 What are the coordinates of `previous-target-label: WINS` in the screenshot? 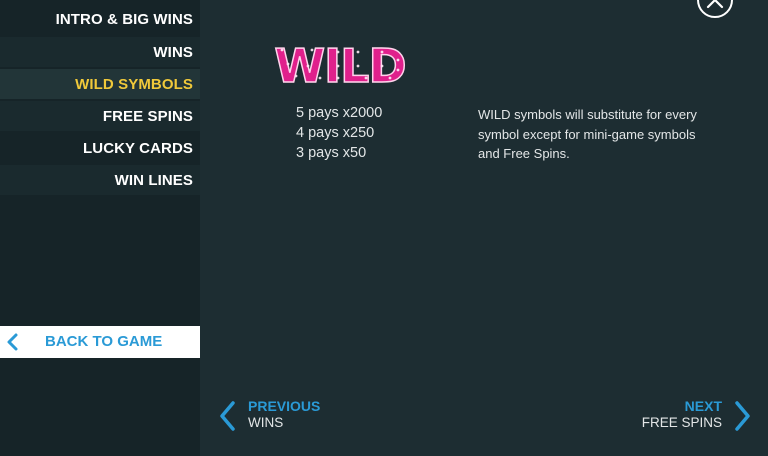 It's located at (266, 422).